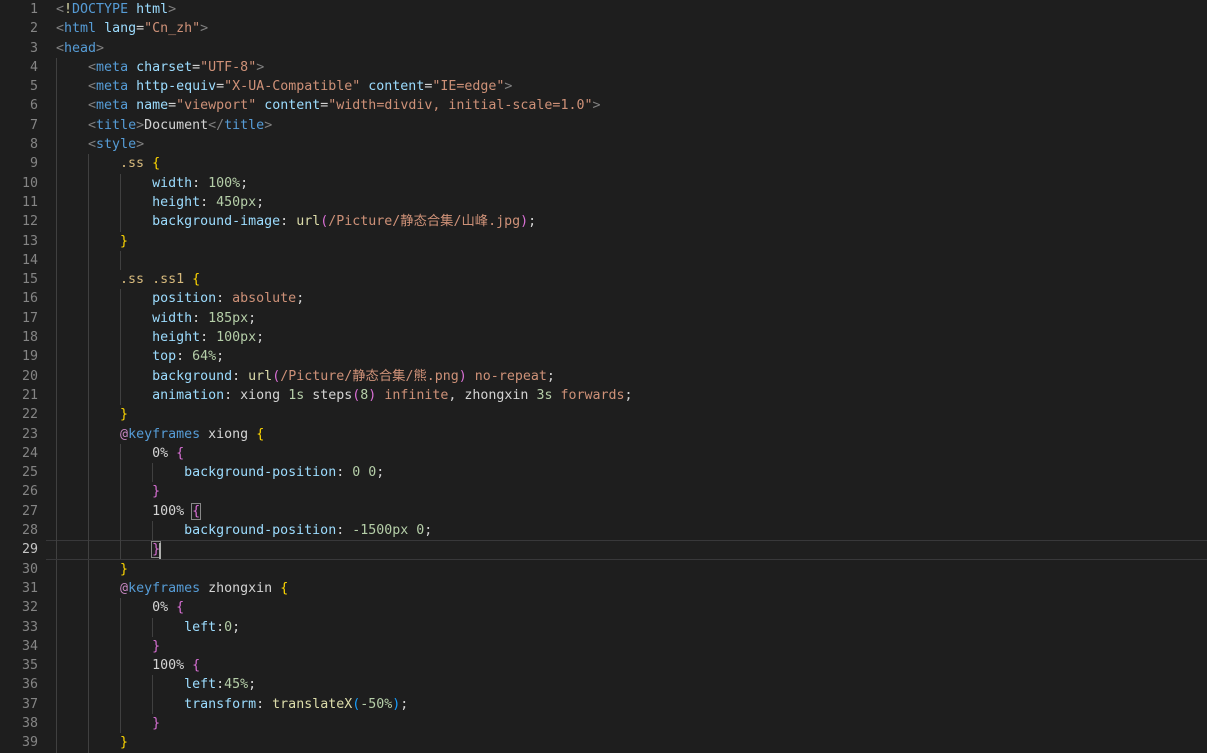  Describe the element at coordinates (603, 9) in the screenshot. I see `code-line: 1 <!DOCTYPE html>` at that location.